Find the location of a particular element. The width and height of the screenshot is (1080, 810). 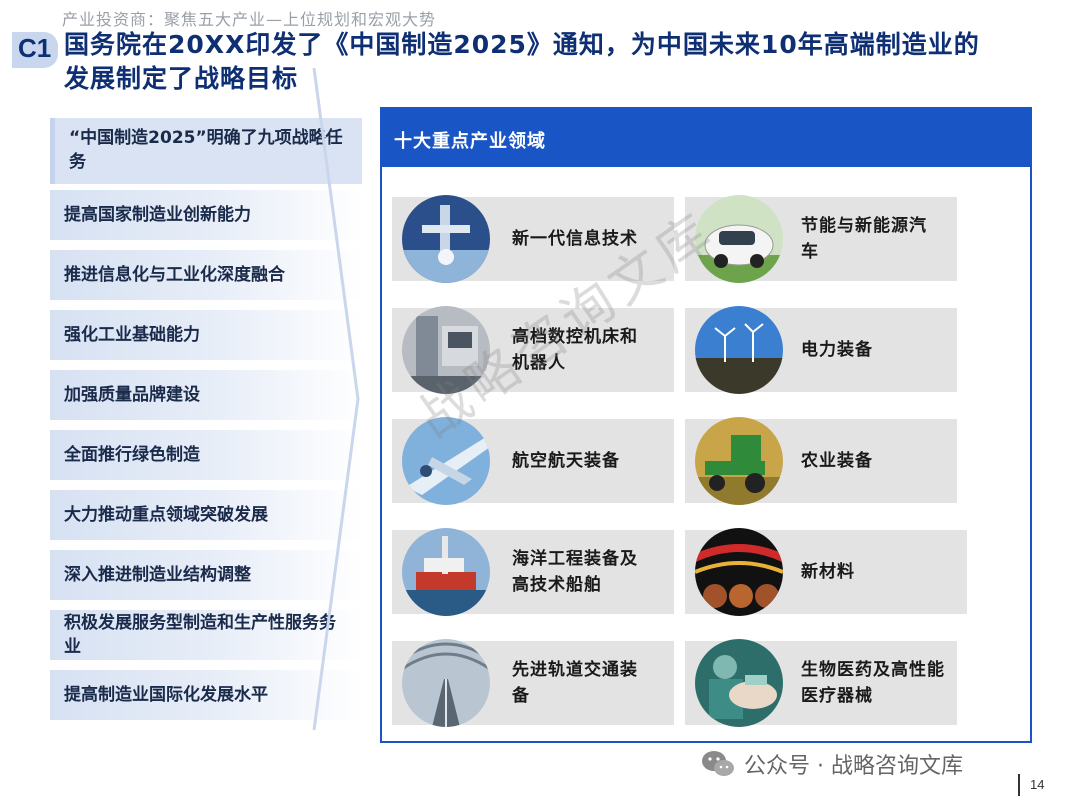

footer-account: 公众号 · 战略咨询文库 is located at coordinates (831, 764).